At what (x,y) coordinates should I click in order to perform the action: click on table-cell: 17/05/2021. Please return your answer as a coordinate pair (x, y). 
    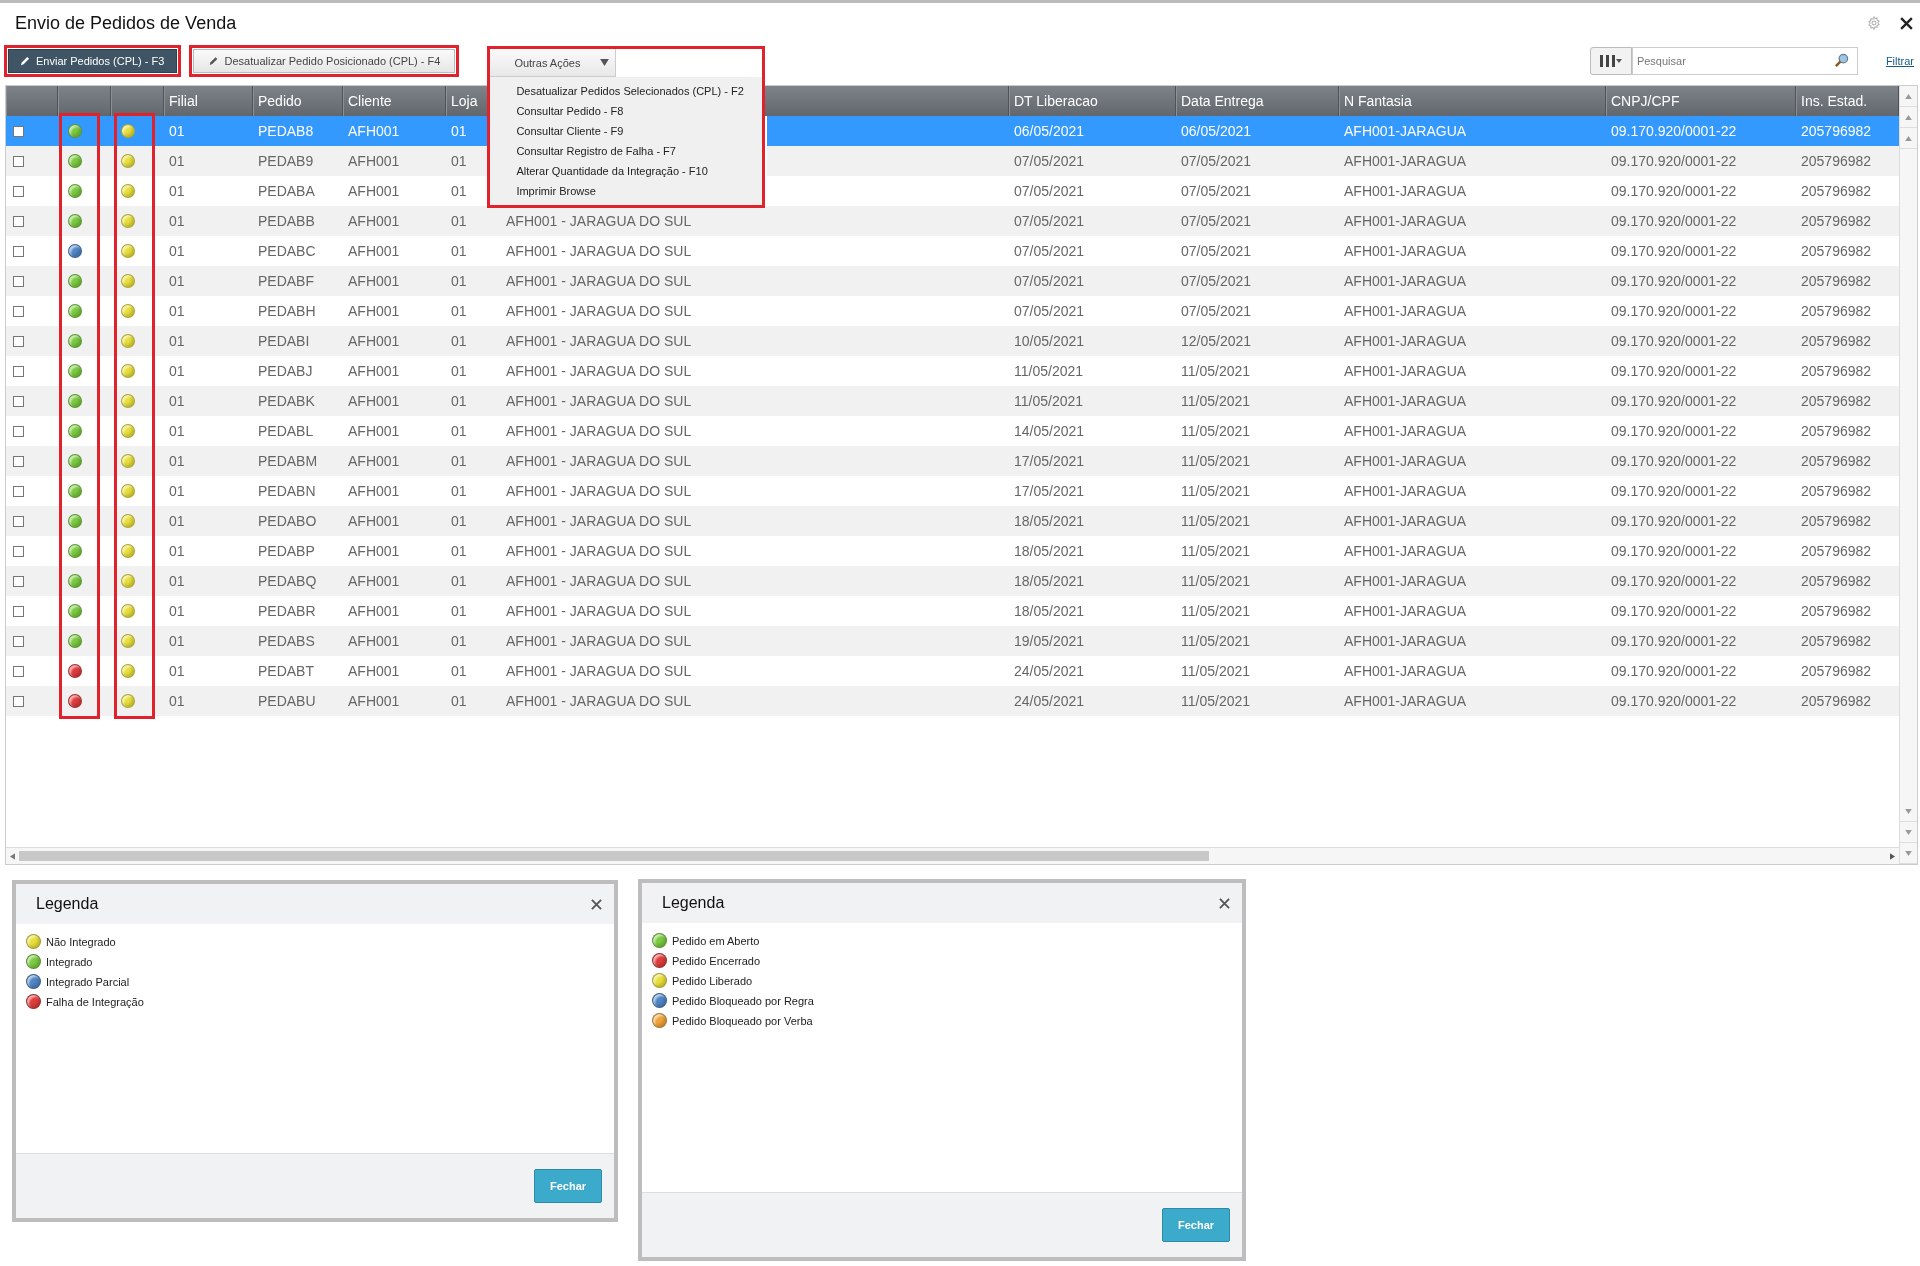
    Looking at the image, I should click on (1092, 461).